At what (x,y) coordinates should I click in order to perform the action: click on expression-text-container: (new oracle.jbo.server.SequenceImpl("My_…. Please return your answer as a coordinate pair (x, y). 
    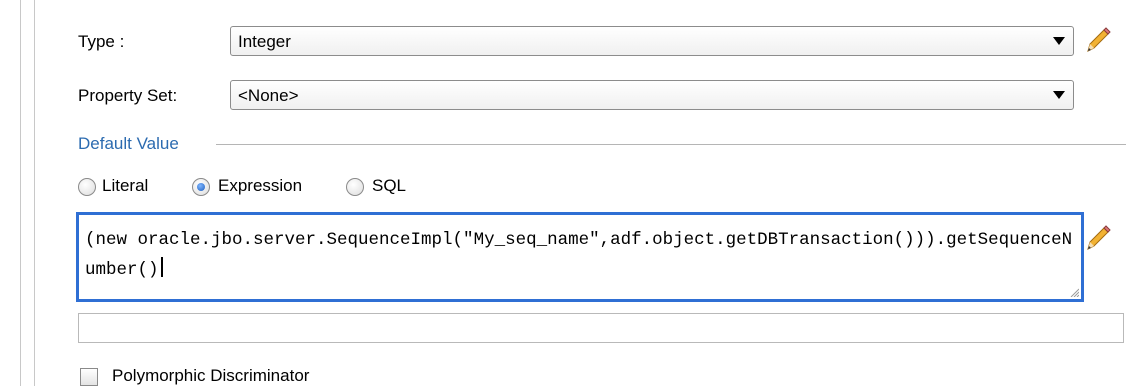
    Looking at the image, I should click on (580, 255).